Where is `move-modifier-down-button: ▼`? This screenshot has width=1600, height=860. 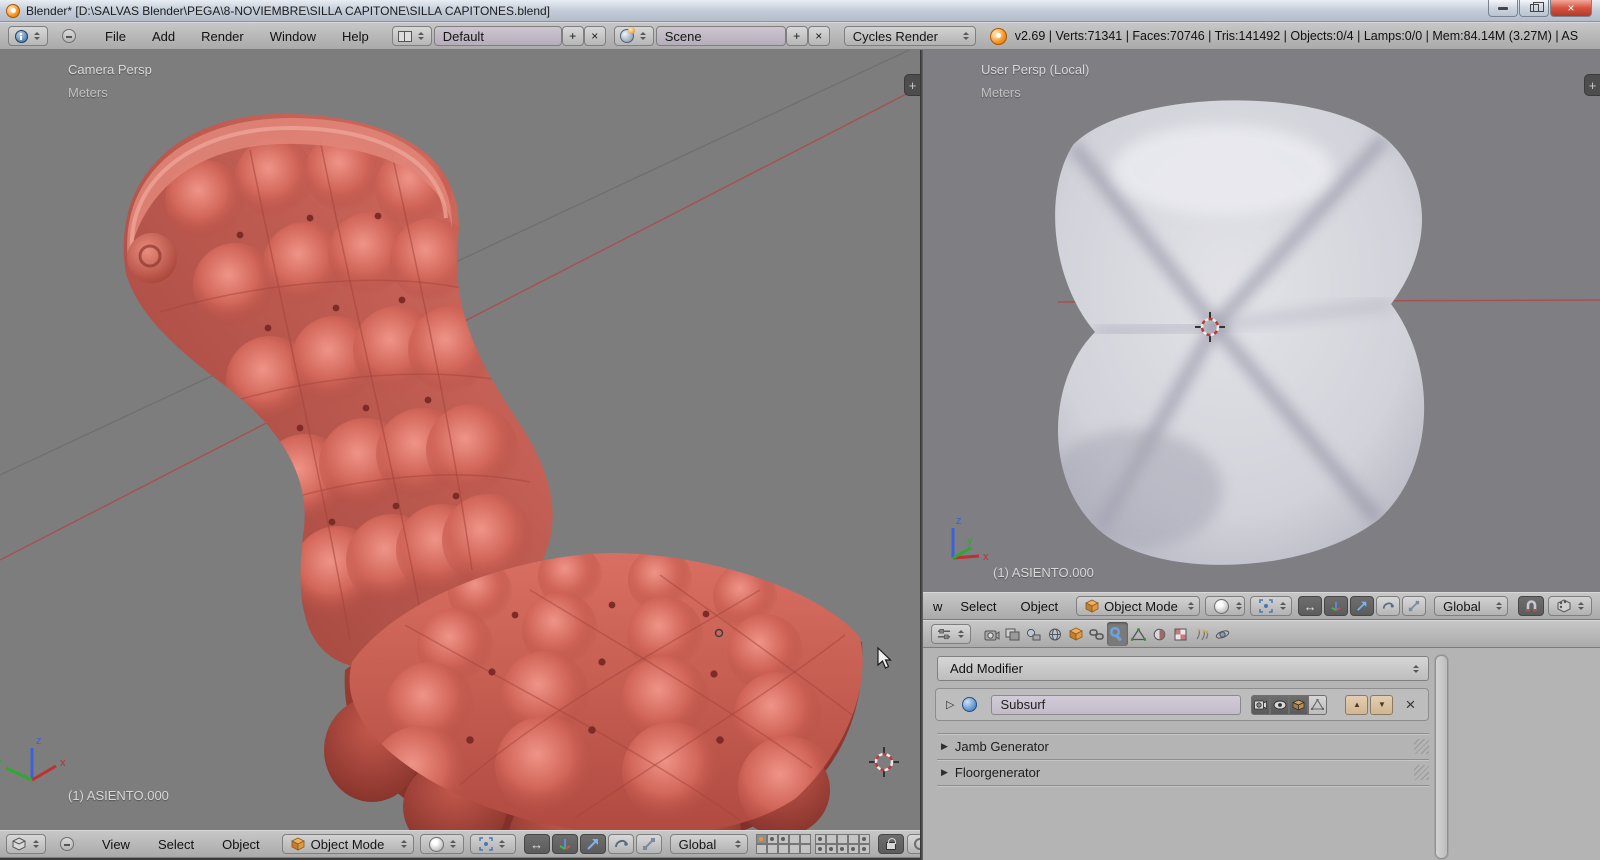 move-modifier-down-button: ▼ is located at coordinates (1382, 704).